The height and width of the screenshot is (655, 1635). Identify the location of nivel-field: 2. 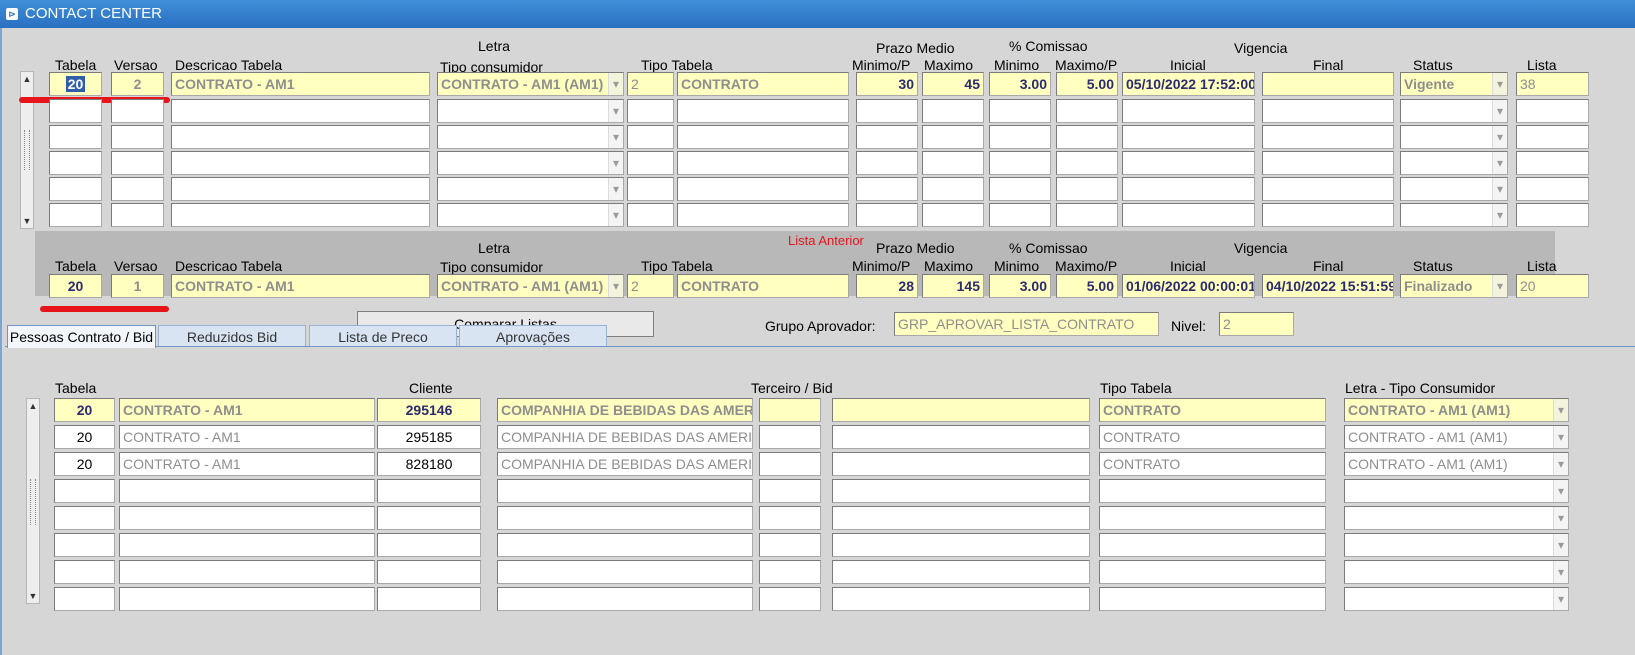
(1256, 324).